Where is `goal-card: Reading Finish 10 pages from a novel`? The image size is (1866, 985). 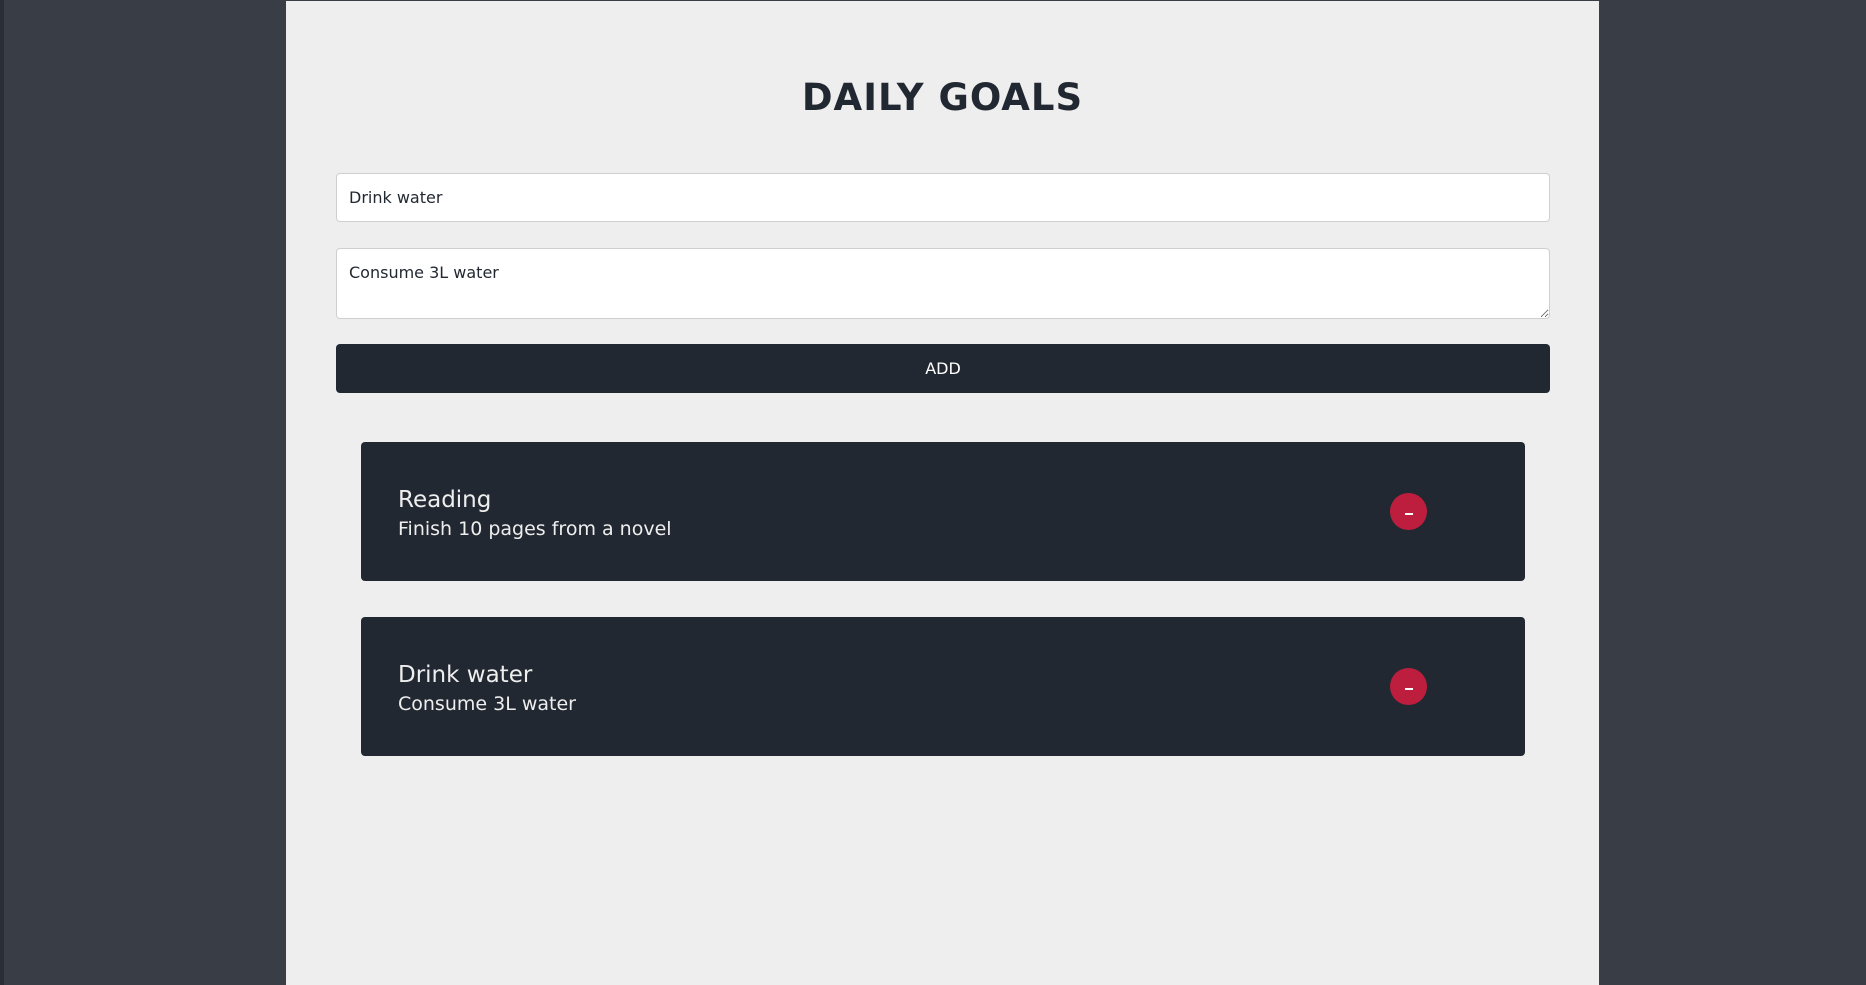 goal-card: Reading Finish 10 pages from a novel is located at coordinates (943, 511).